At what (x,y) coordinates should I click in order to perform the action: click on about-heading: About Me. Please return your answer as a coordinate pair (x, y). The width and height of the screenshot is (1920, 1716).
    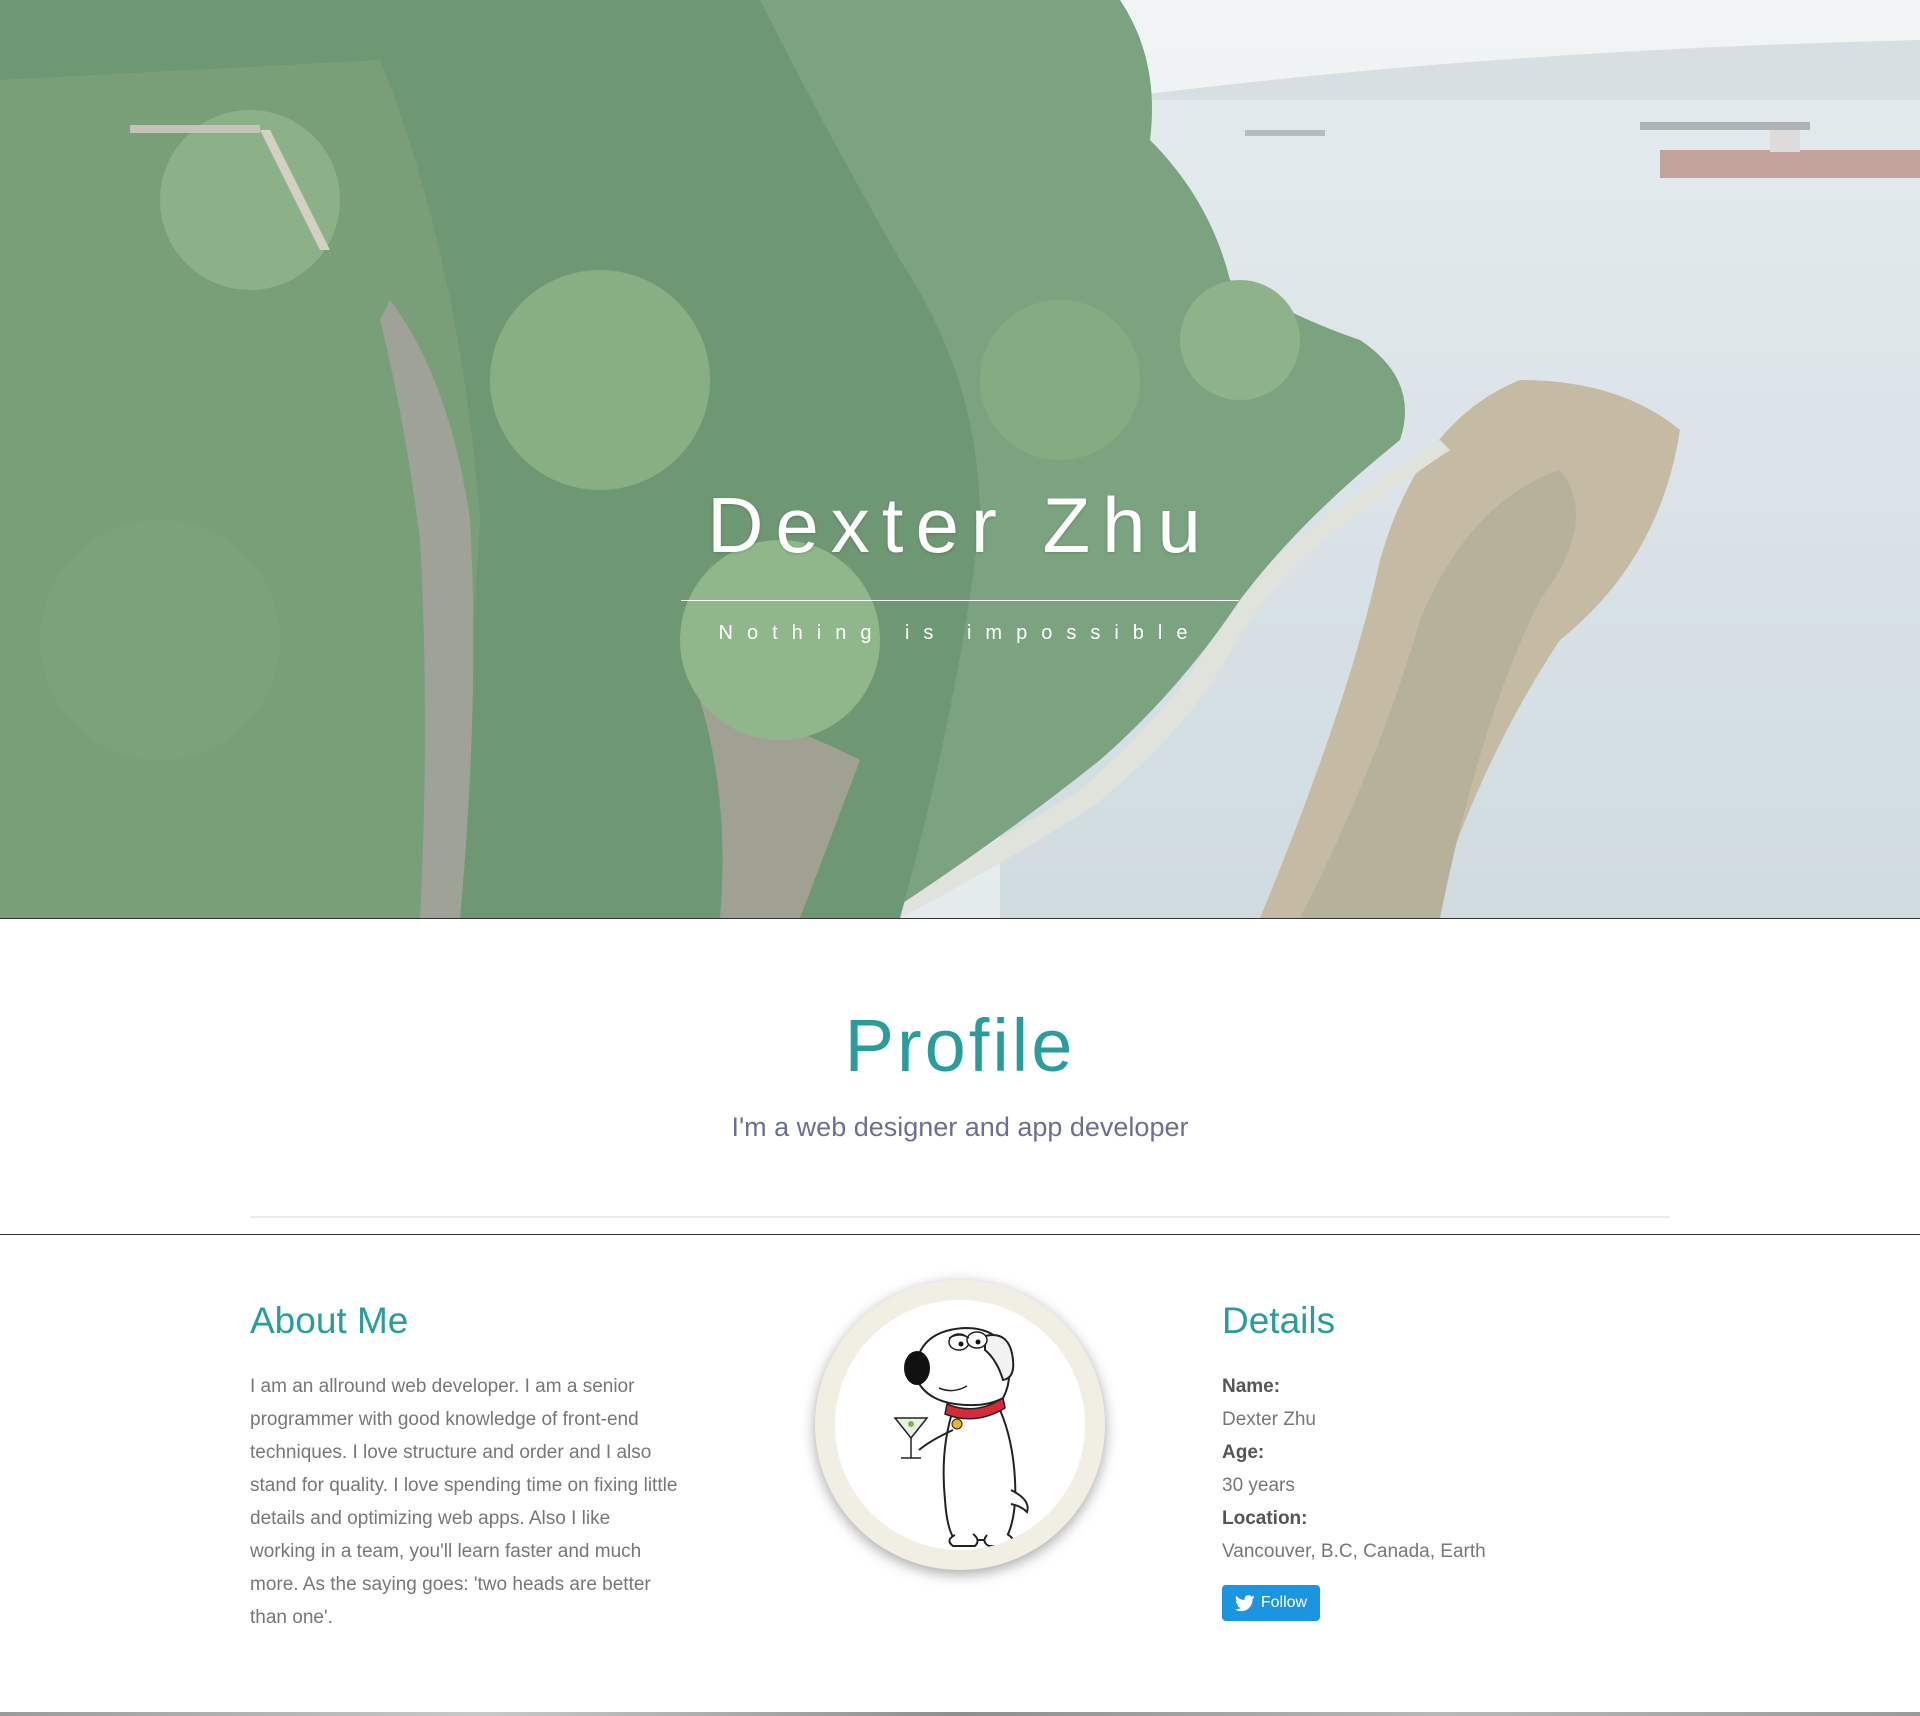
    Looking at the image, I should click on (329, 1320).